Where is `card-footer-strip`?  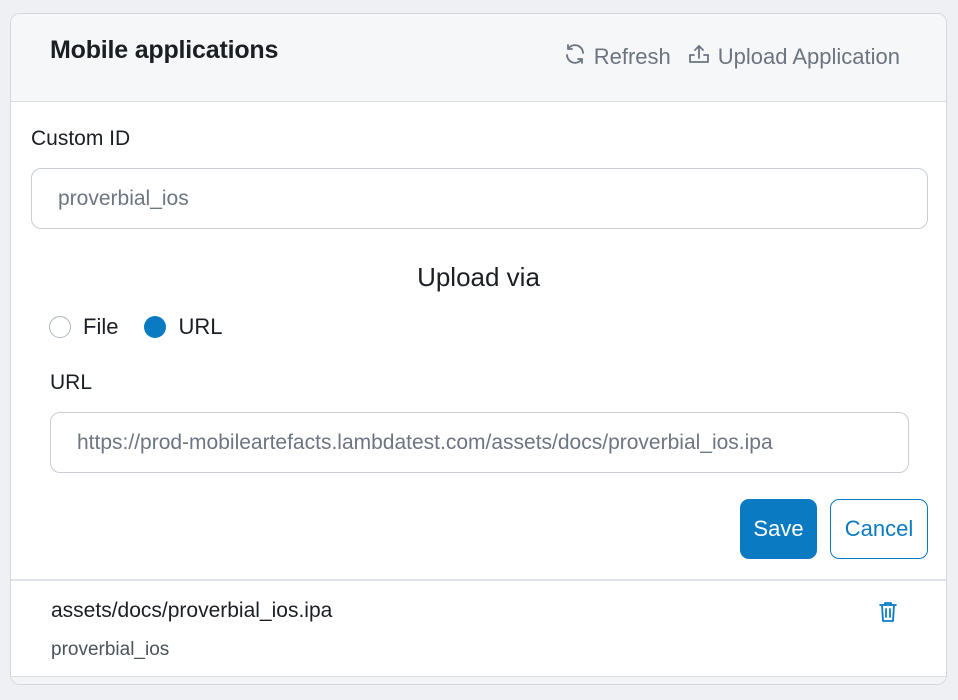 card-footer-strip is located at coordinates (478, 680).